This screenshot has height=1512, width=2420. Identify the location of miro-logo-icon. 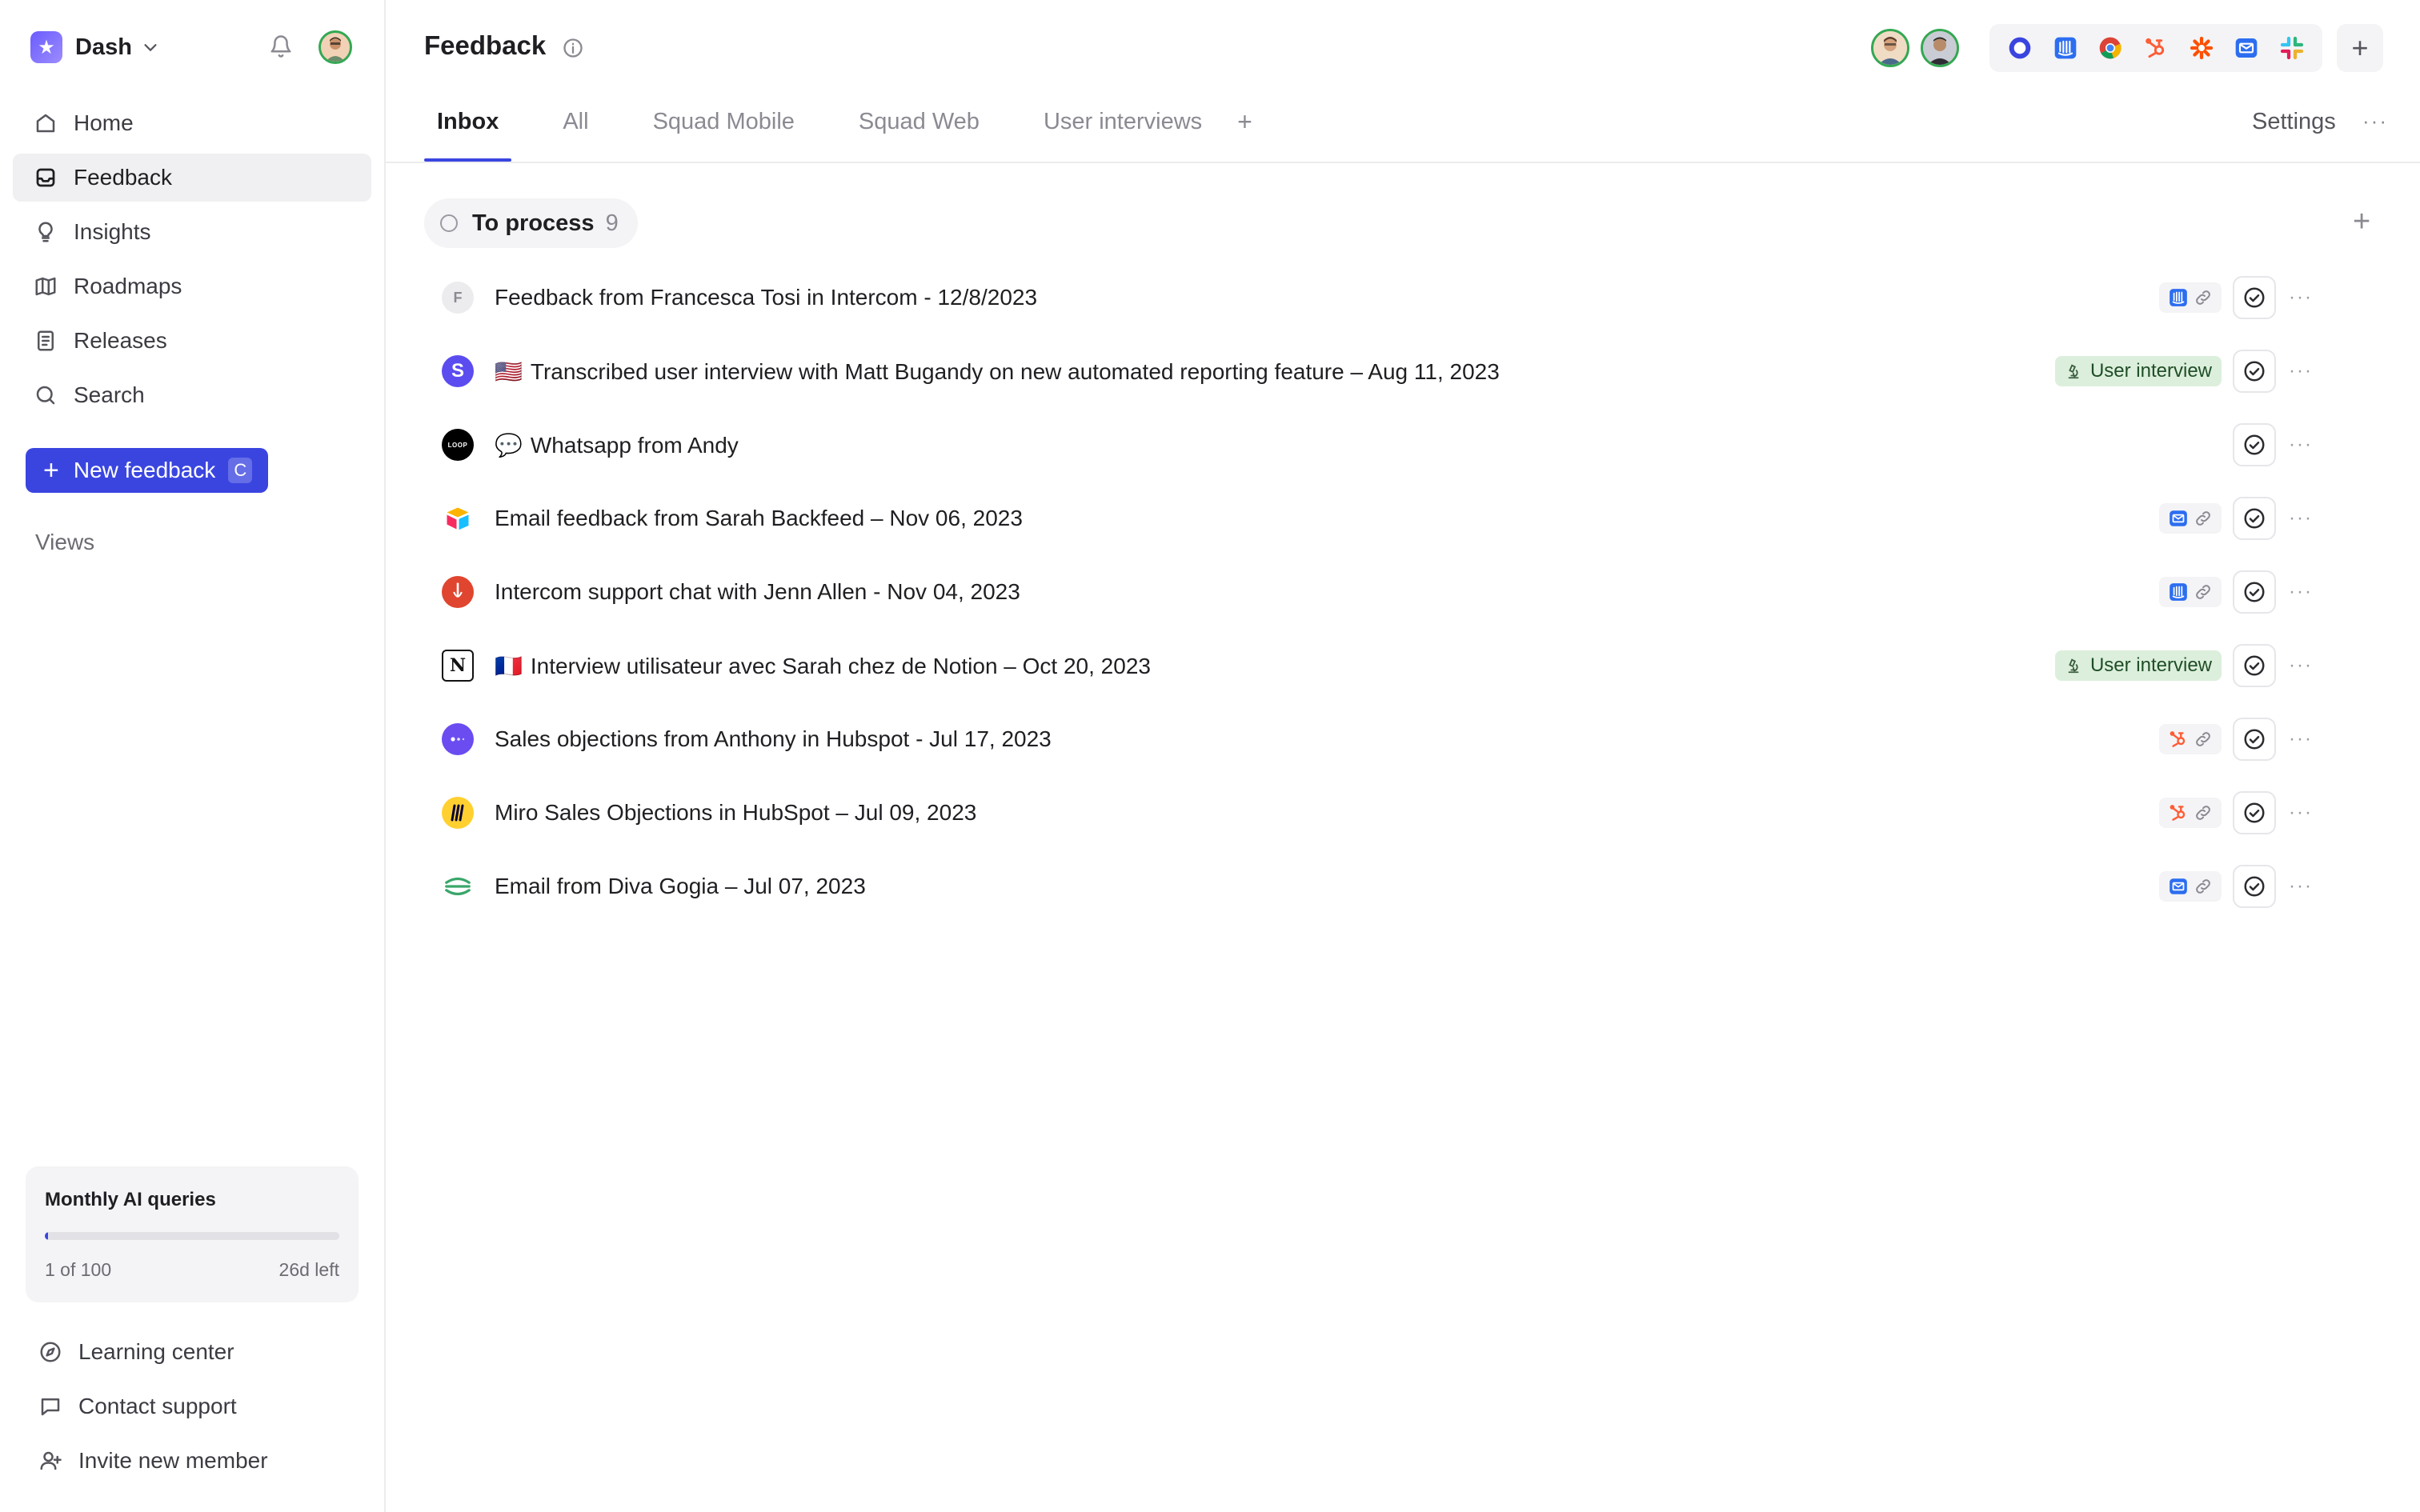
(458, 813).